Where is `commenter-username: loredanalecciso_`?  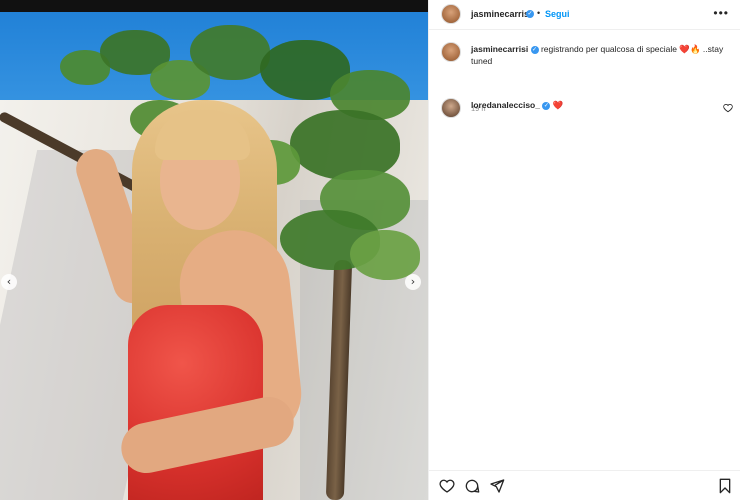
commenter-username: loredanalecciso_ is located at coordinates (505, 105).